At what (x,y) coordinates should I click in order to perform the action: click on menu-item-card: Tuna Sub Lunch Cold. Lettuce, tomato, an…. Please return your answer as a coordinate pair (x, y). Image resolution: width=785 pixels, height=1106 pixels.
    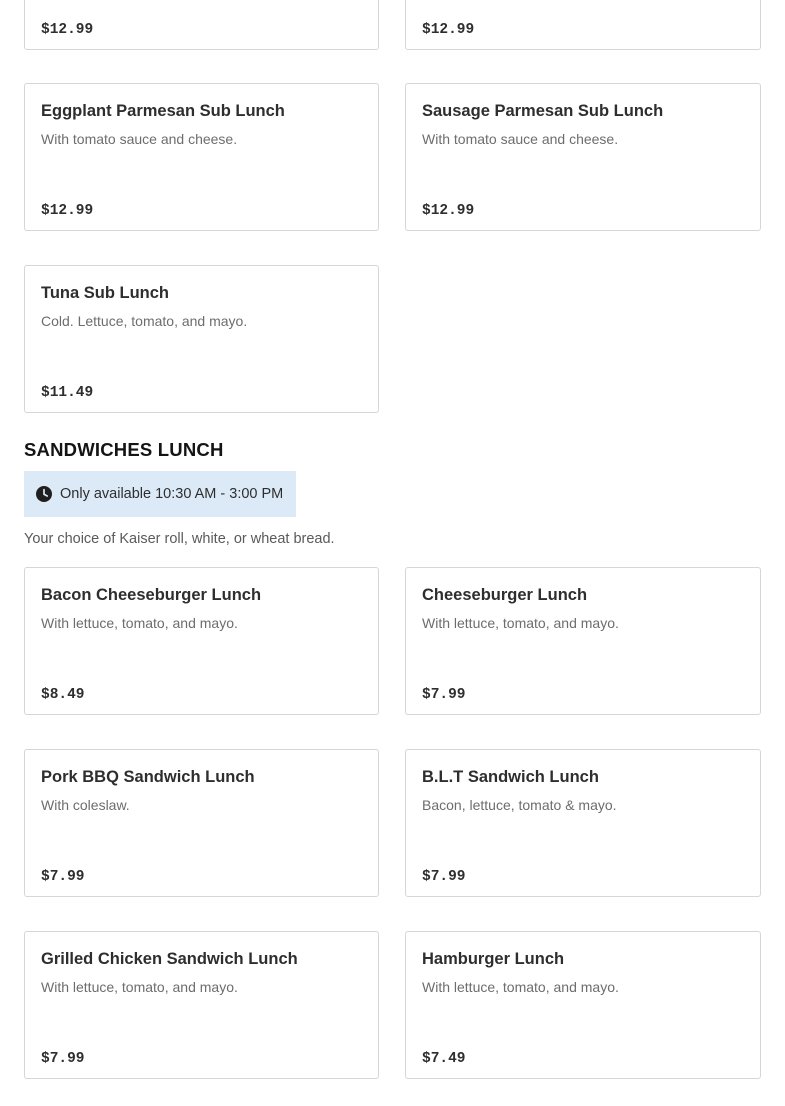
    Looking at the image, I should click on (201, 339).